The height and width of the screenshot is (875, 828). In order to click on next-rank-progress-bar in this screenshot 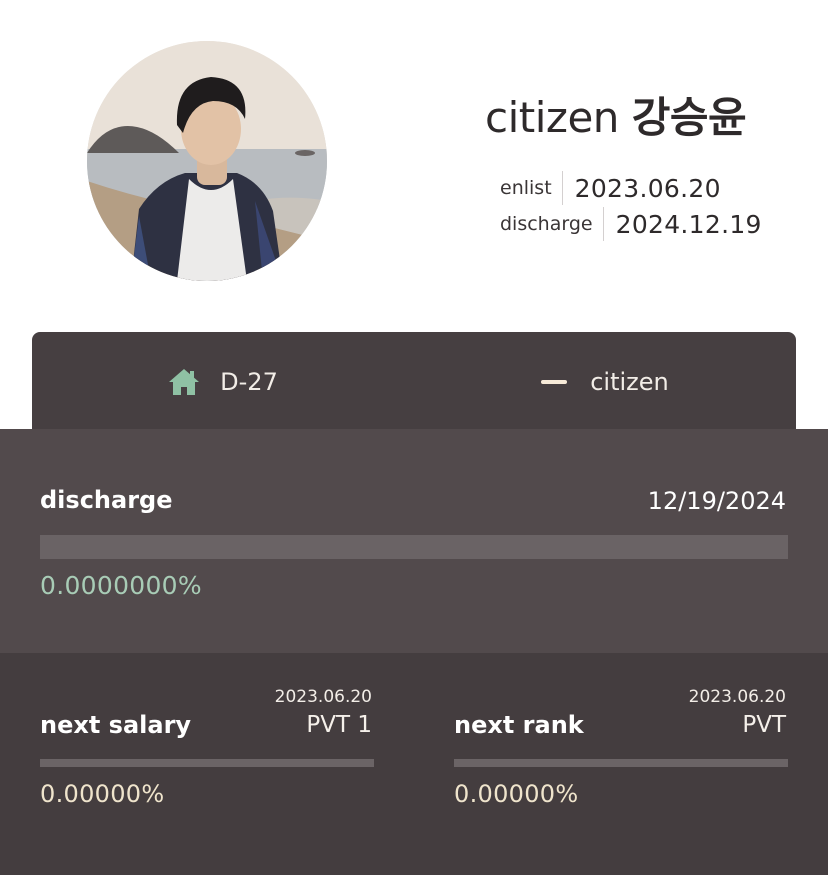, I will do `click(621, 763)`.